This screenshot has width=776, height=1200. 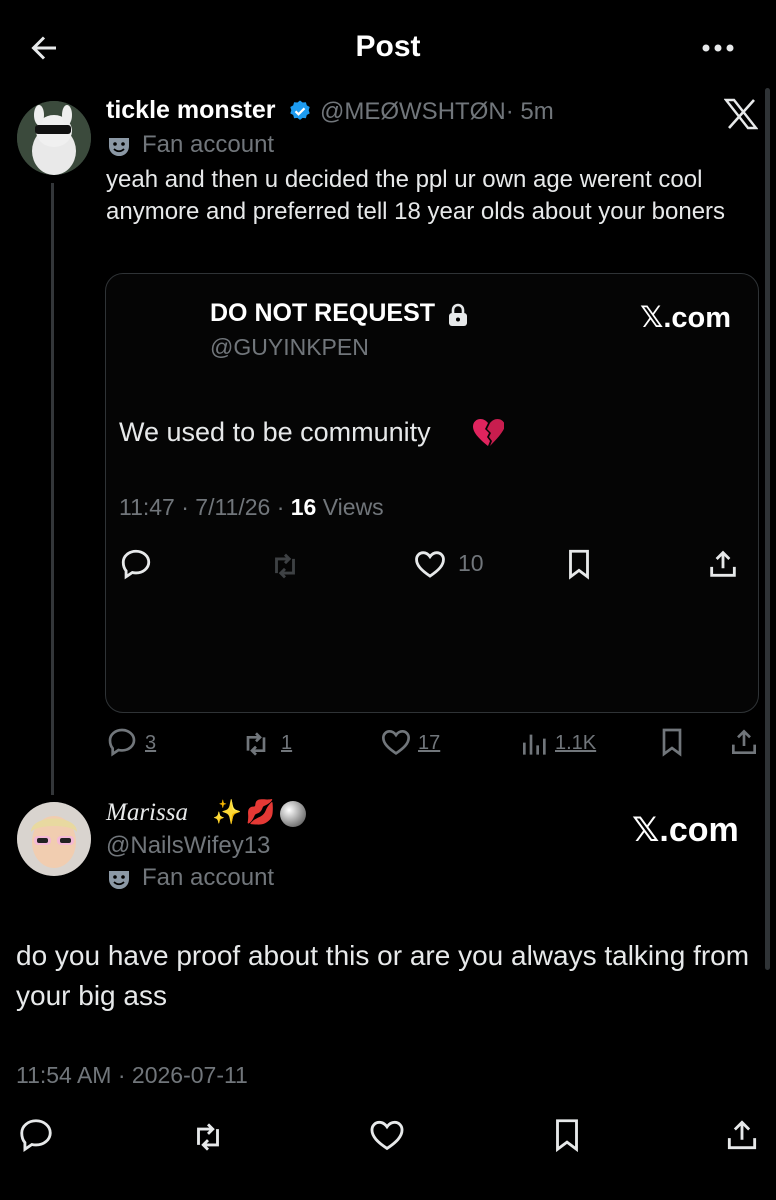 What do you see at coordinates (741, 114) in the screenshot?
I see `x-logo-icon` at bounding box center [741, 114].